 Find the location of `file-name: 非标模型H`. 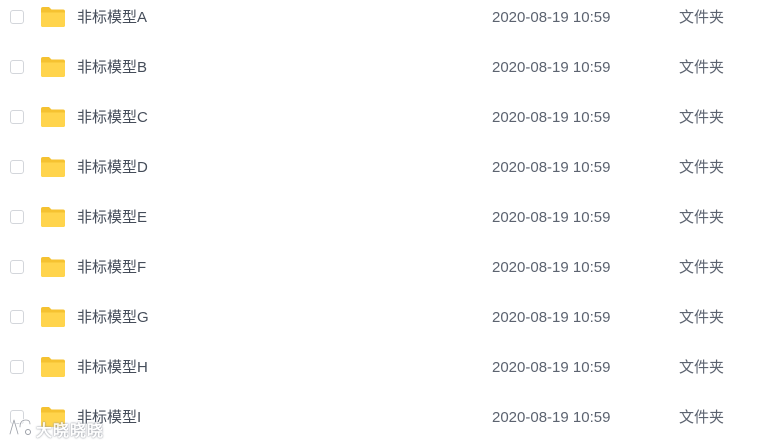

file-name: 非标模型H is located at coordinates (112, 368).